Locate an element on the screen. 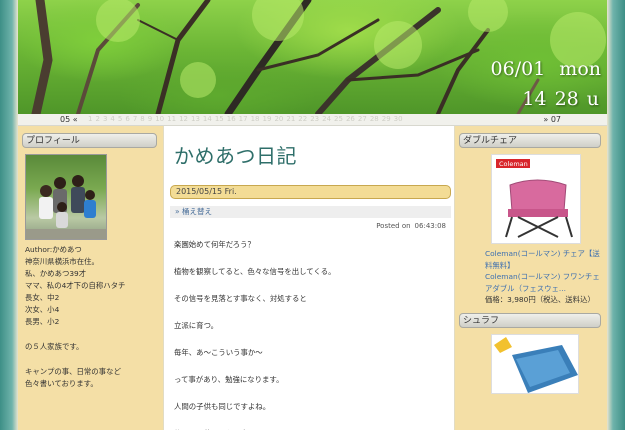 The width and height of the screenshot is (625, 430). calendar-day-link: 18 is located at coordinates (255, 119).